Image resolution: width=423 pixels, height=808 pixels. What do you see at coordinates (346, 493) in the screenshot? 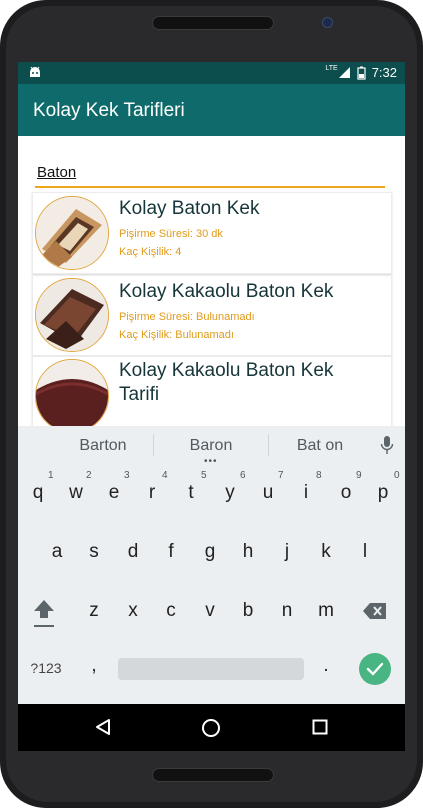
I see `key-o: o` at bounding box center [346, 493].